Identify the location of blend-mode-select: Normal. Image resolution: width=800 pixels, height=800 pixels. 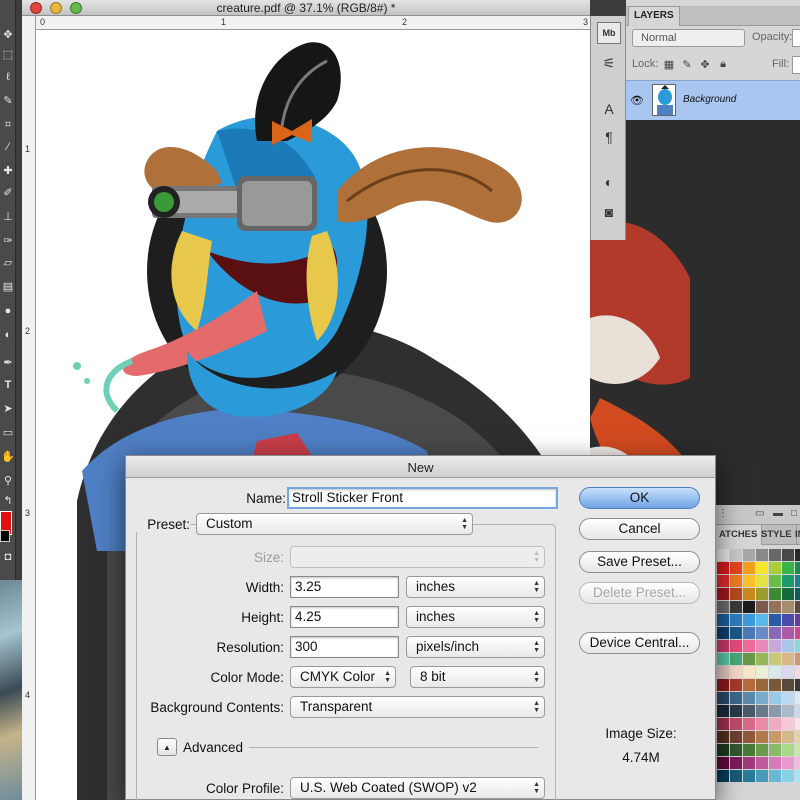
(688, 38).